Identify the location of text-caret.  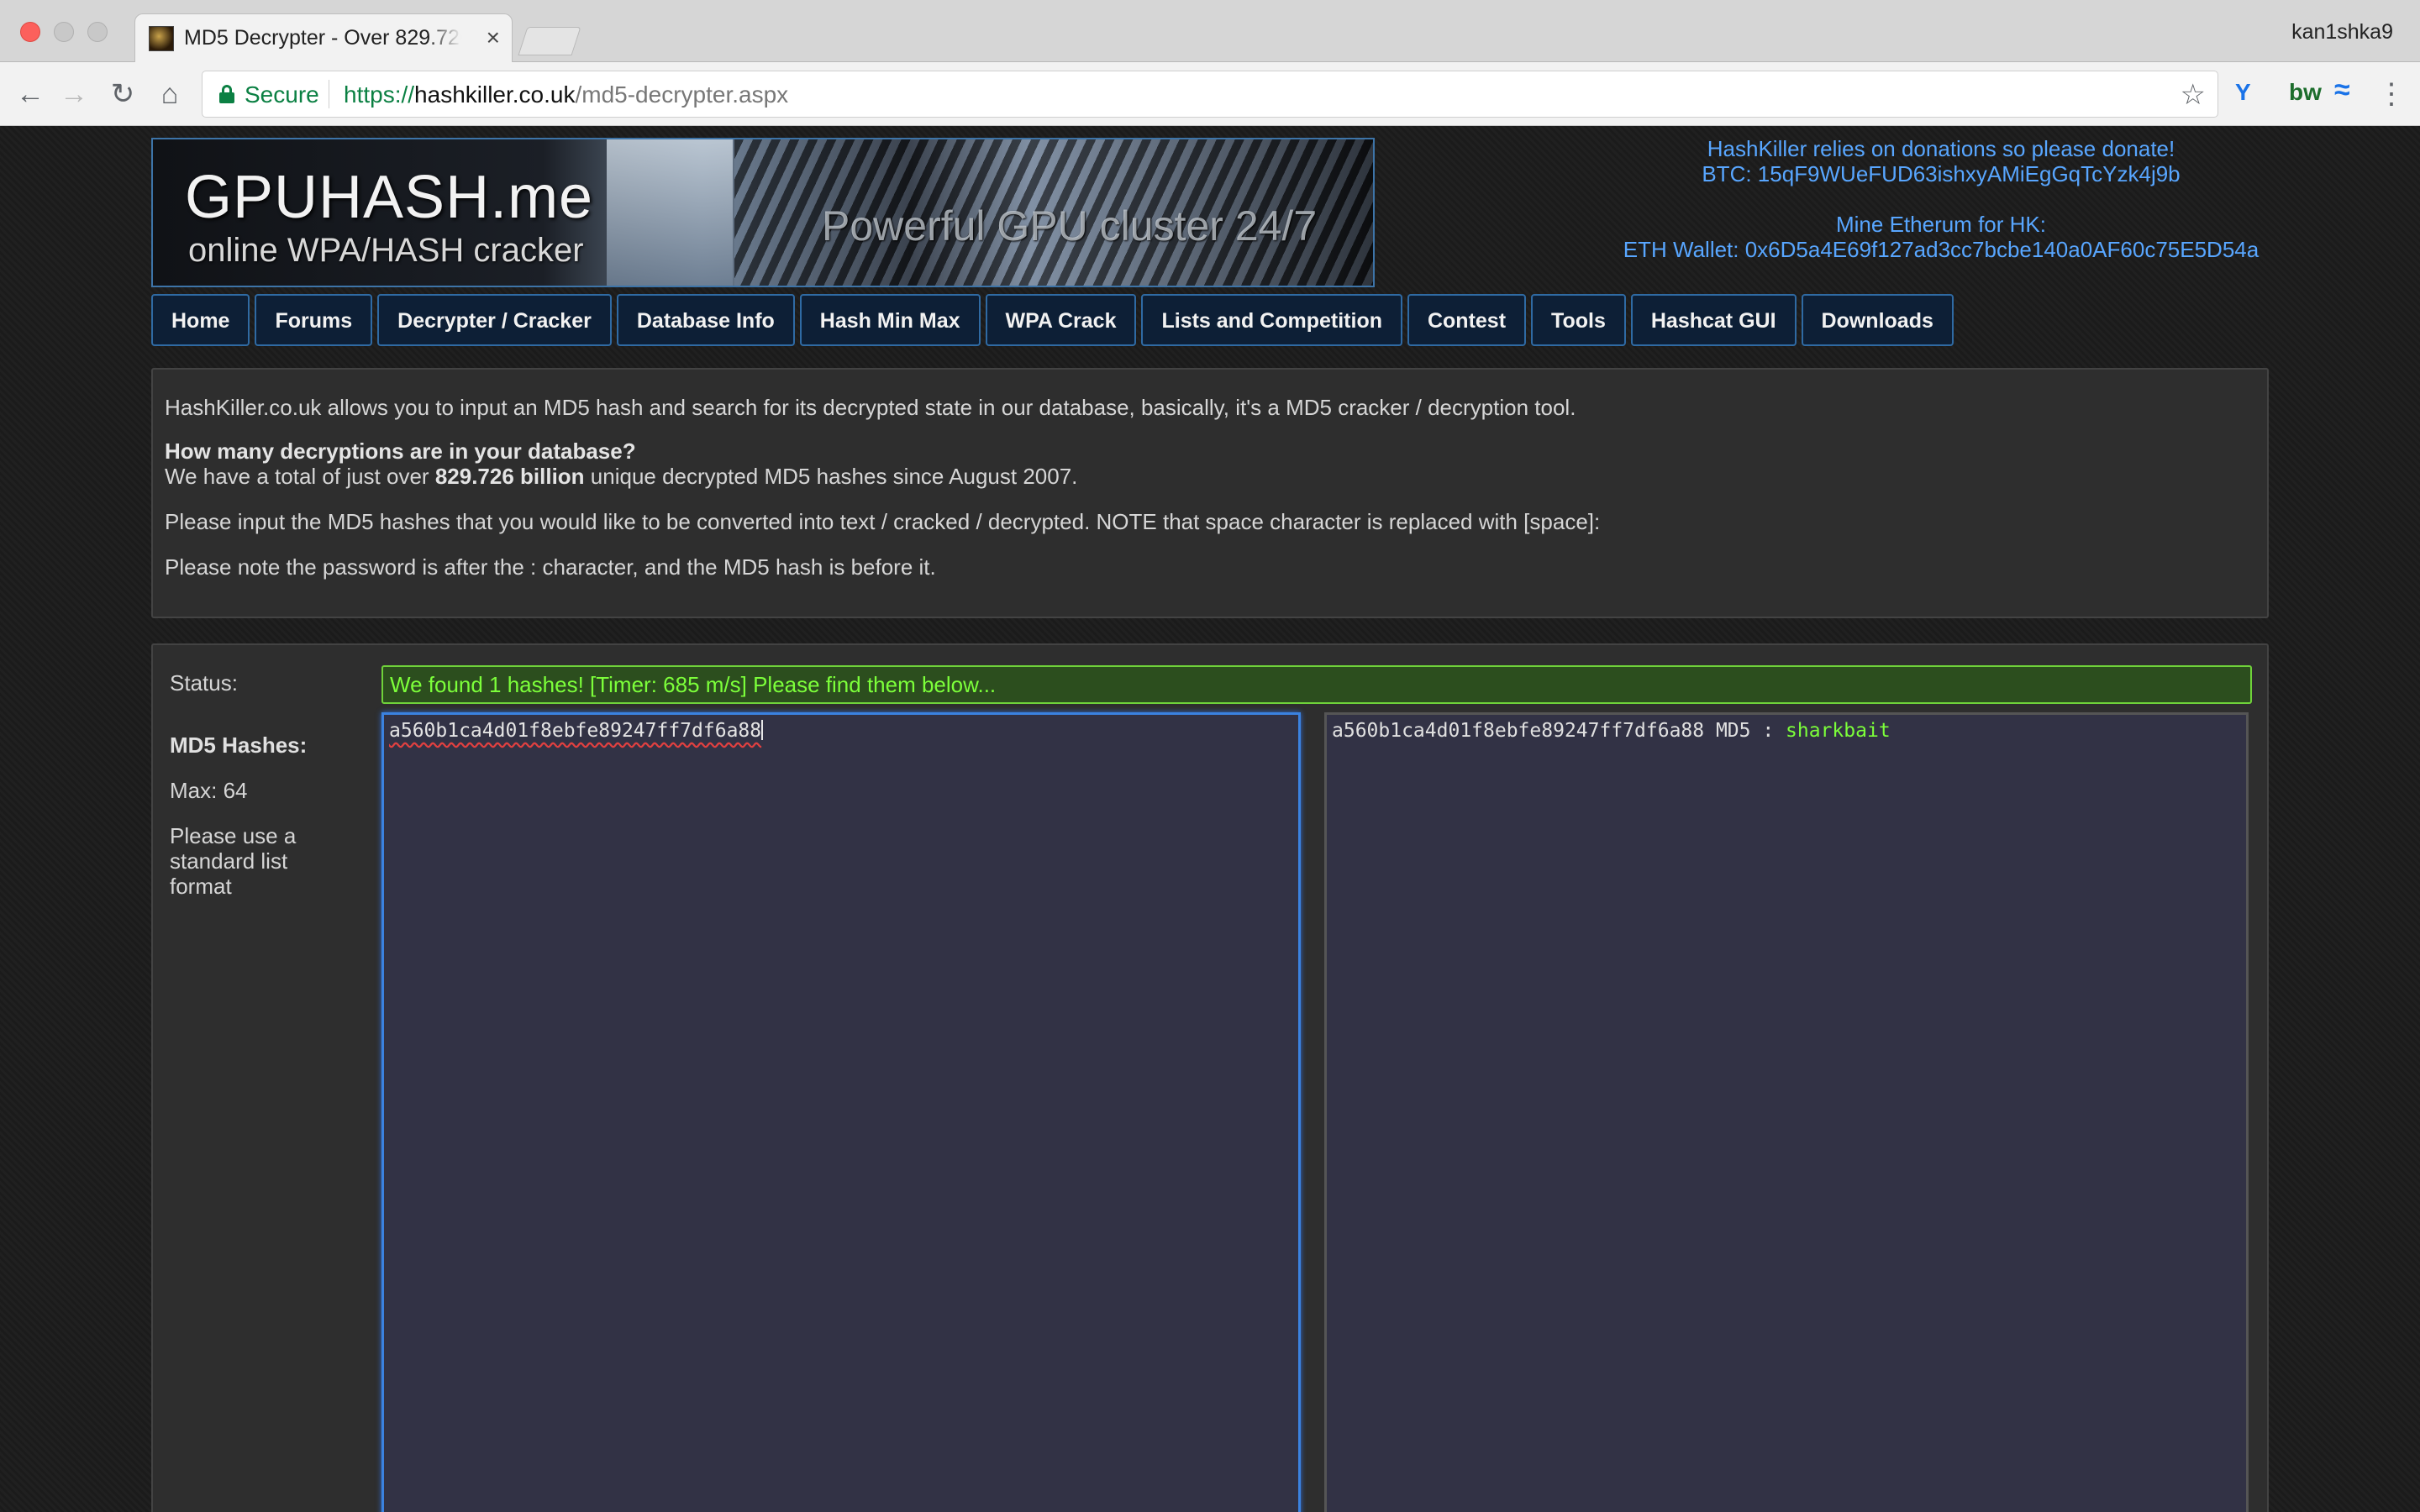
(763, 730).